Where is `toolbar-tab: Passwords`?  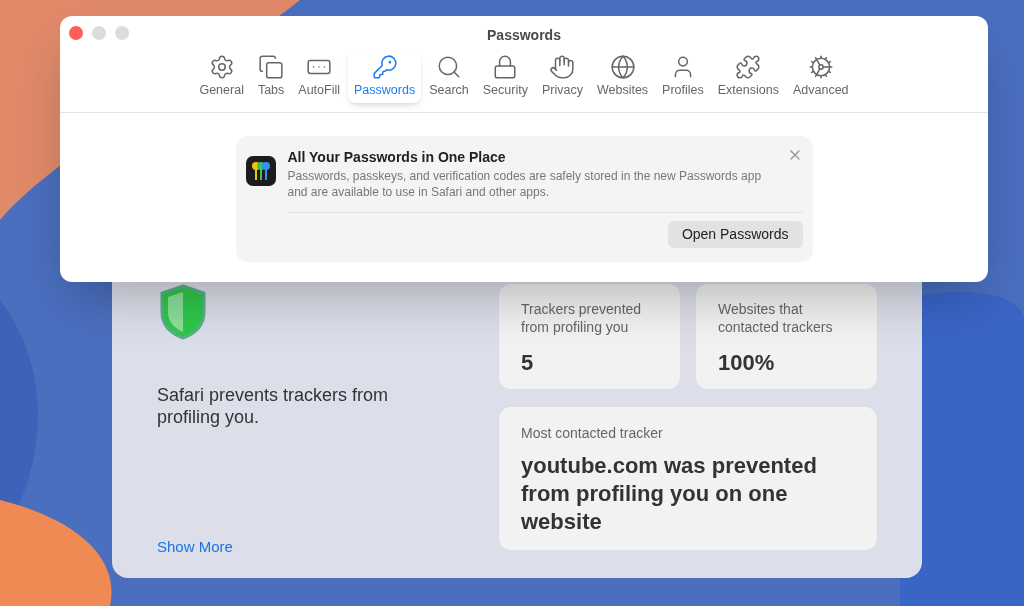 toolbar-tab: Passwords is located at coordinates (385, 76).